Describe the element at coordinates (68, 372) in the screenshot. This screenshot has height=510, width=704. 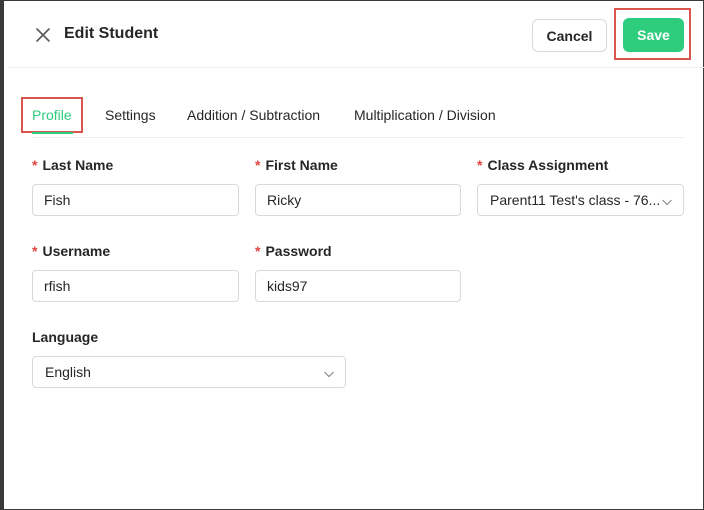
I see `language-value: English` at that location.